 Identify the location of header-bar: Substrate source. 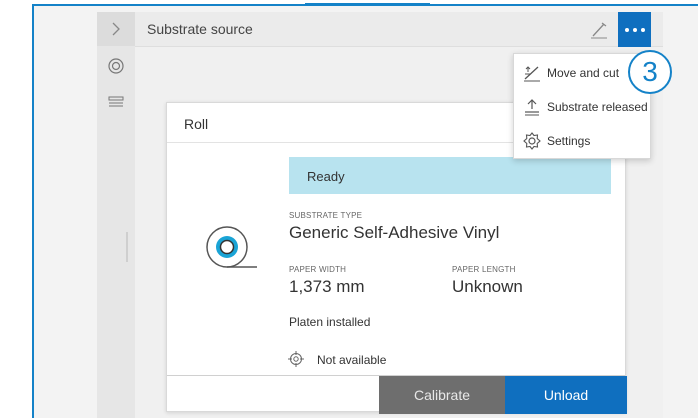
(399, 29).